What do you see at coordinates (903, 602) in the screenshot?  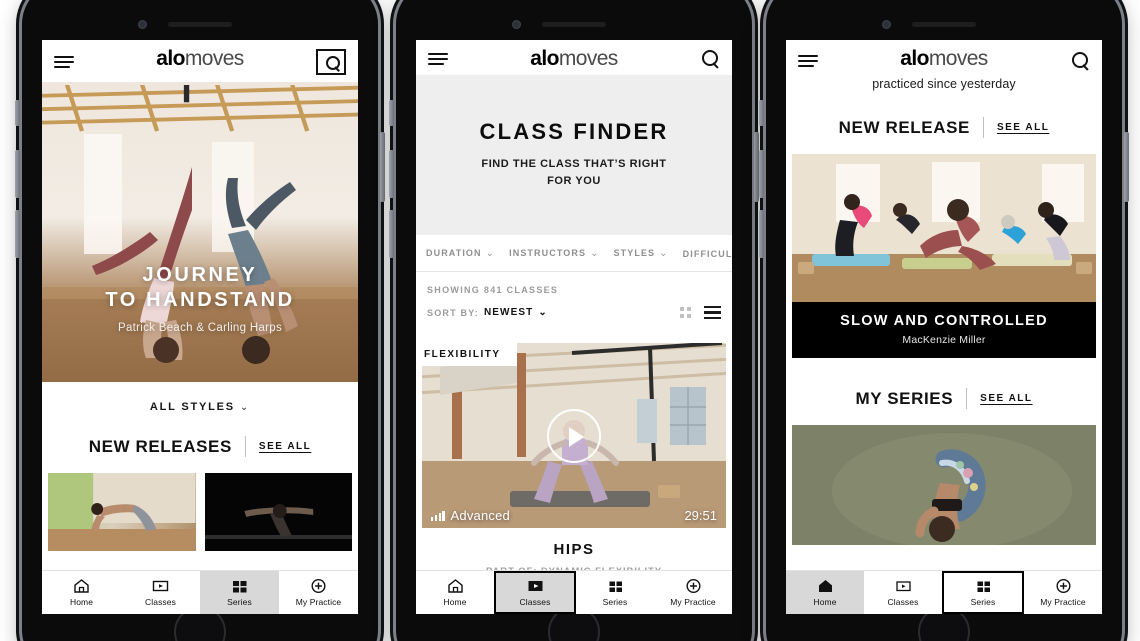 I see `tab-label: Classes` at bounding box center [903, 602].